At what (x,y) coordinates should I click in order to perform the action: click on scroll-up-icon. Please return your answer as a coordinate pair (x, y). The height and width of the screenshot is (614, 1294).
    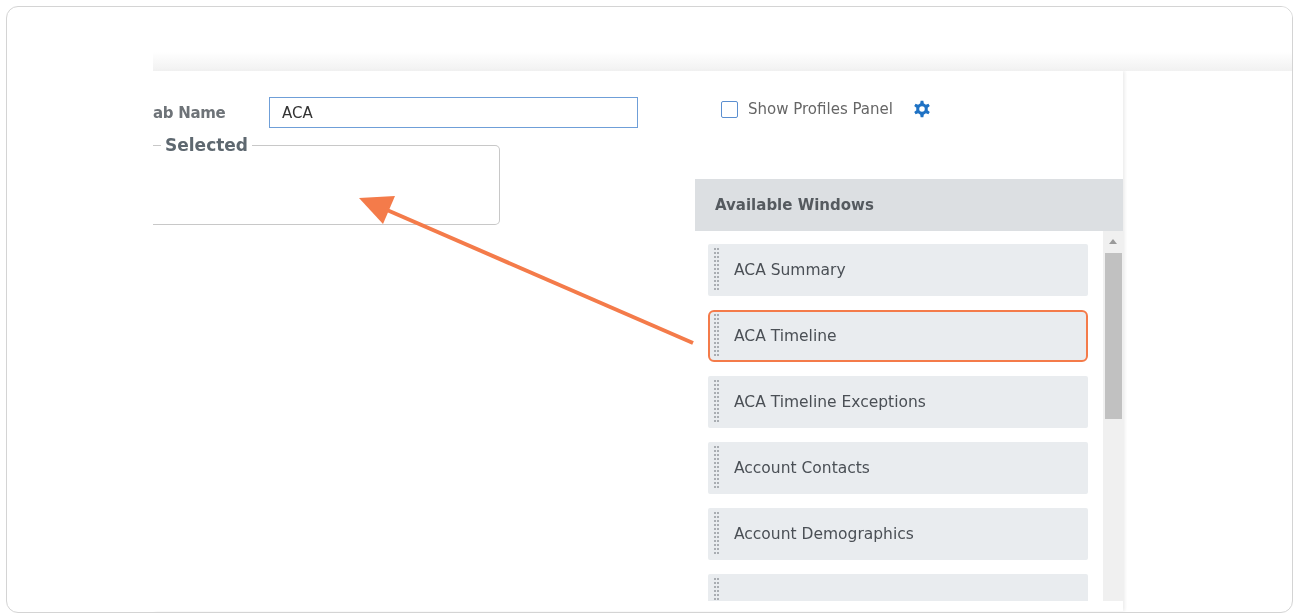
    Looking at the image, I should click on (1113, 241).